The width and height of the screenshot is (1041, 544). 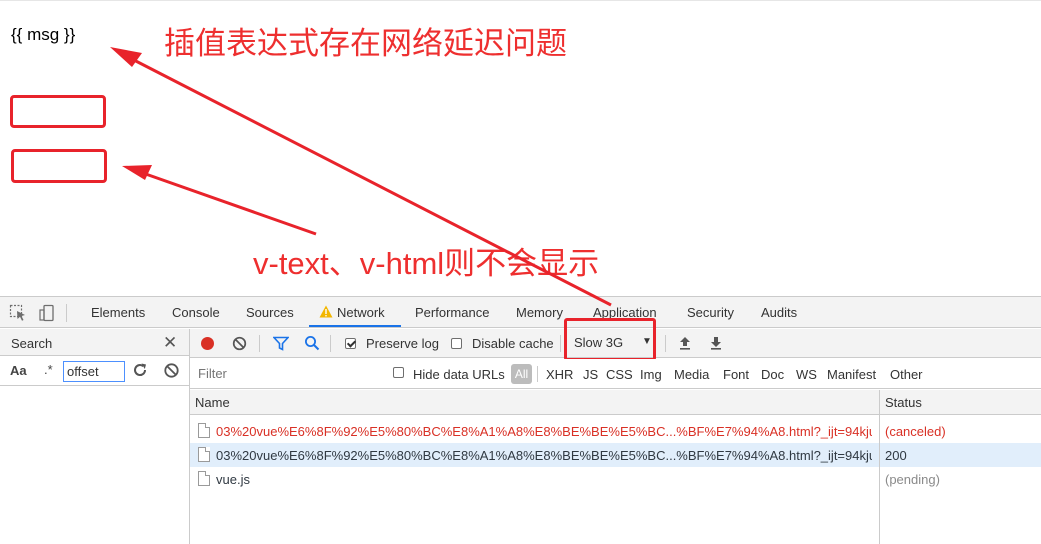 What do you see at coordinates (59, 166) in the screenshot?
I see `v-html-empty-box` at bounding box center [59, 166].